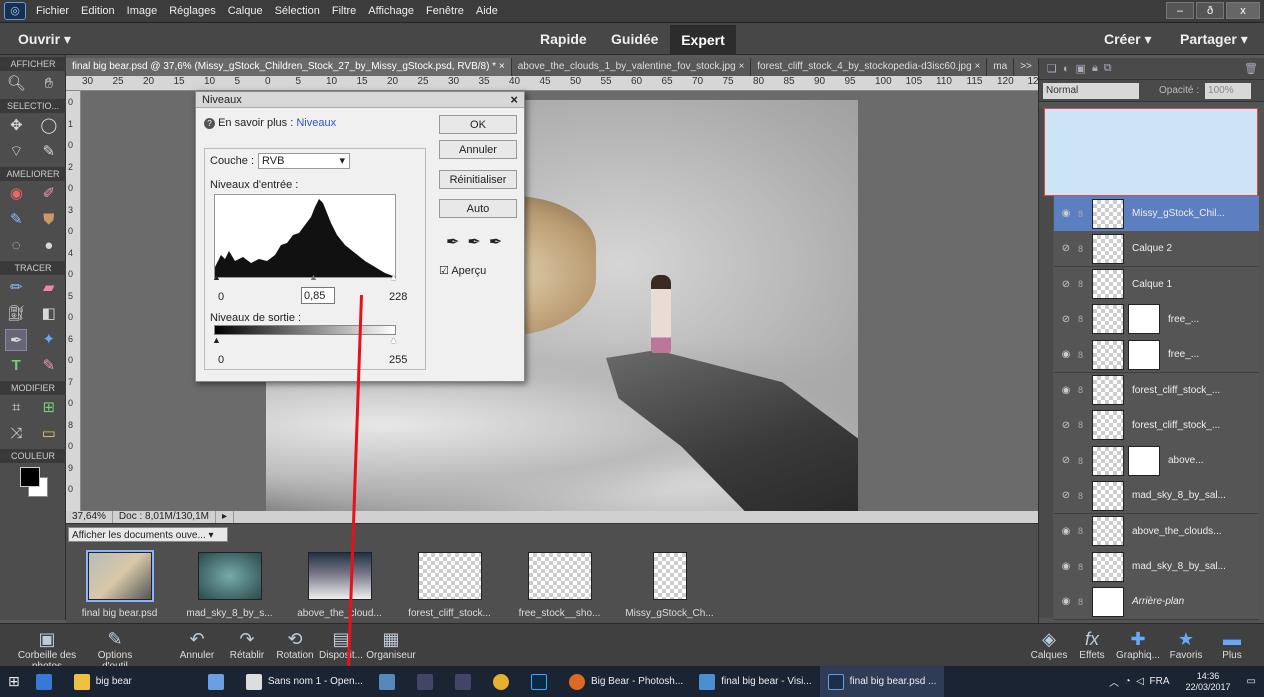 The image size is (1264, 697). What do you see at coordinates (1128, 39) in the screenshot?
I see `create-button: Créer ▾` at bounding box center [1128, 39].